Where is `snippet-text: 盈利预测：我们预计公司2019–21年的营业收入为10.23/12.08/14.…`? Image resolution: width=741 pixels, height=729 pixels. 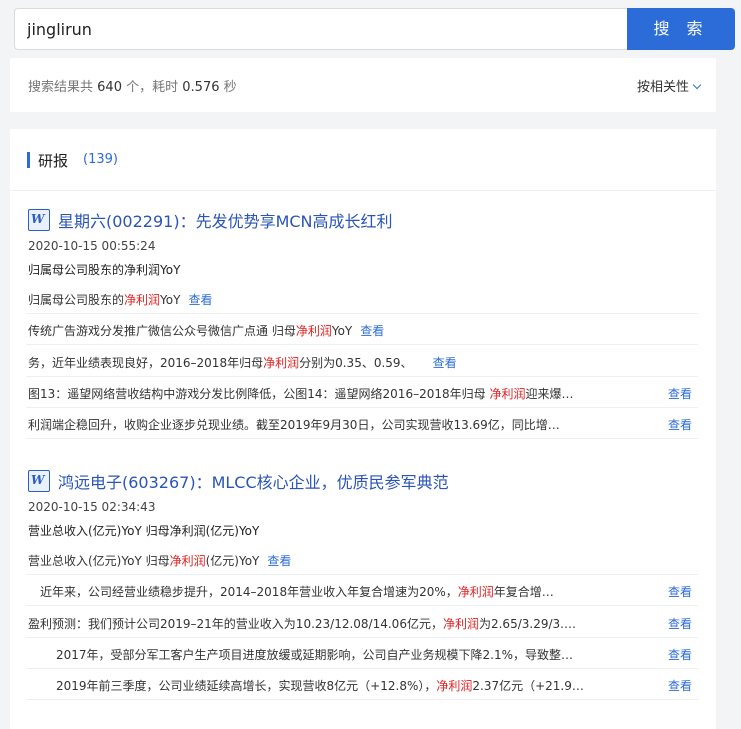
snippet-text: 盈利预测：我们预计公司2019–21年的营业收入为10.23/12.08/14.… is located at coordinates (302, 624).